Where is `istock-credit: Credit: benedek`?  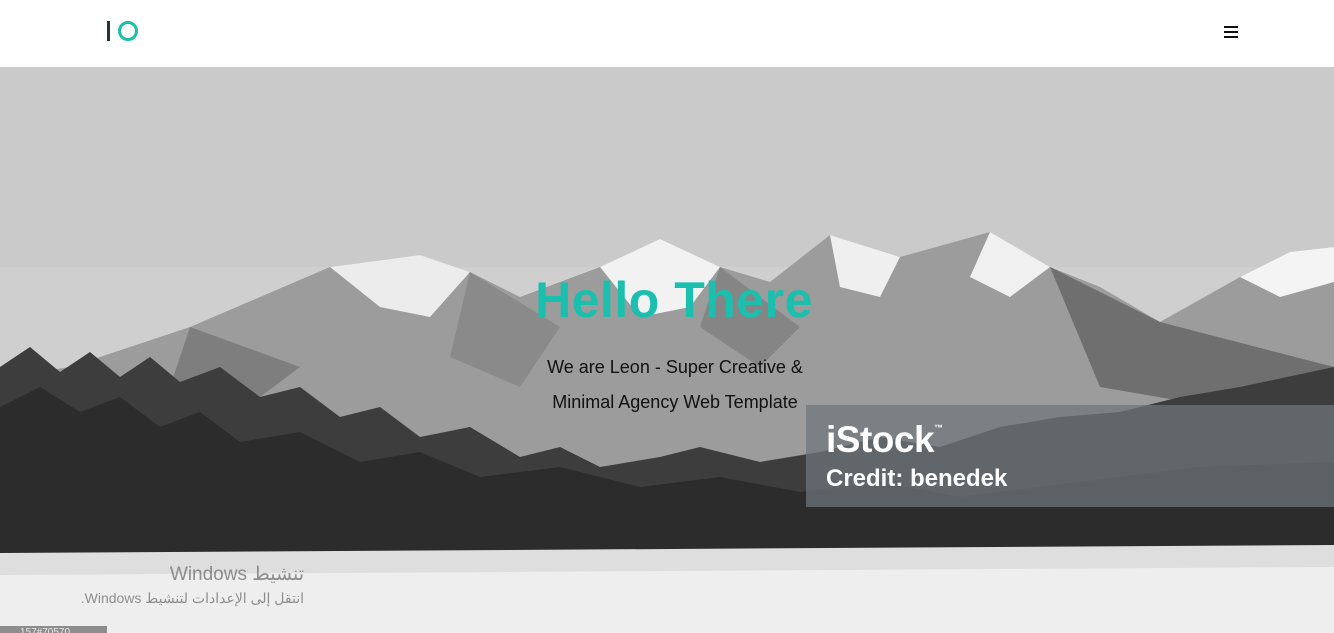 istock-credit: Credit: benedek is located at coordinates (917, 478).